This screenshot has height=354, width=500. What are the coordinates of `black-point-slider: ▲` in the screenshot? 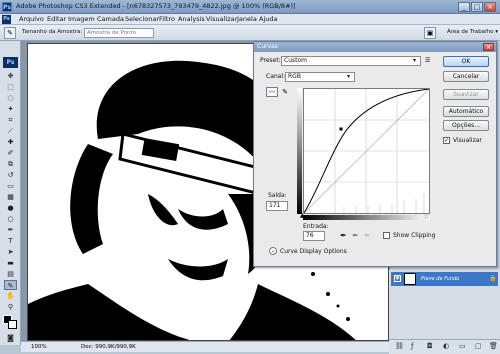 It's located at (302, 215).